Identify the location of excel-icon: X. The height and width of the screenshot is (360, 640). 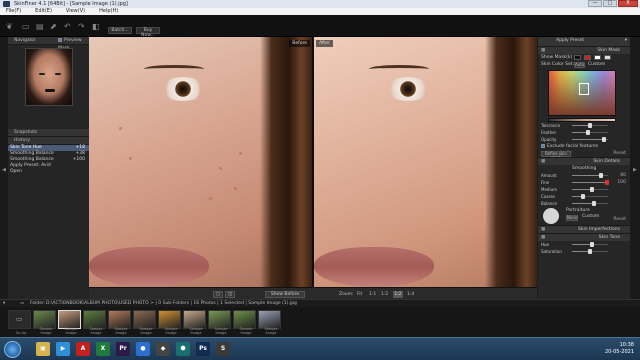
(103, 349).